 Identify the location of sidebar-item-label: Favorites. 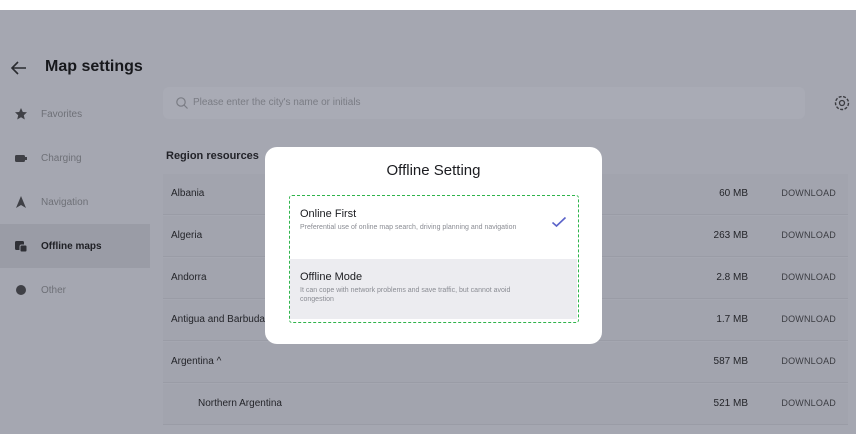
(62, 114).